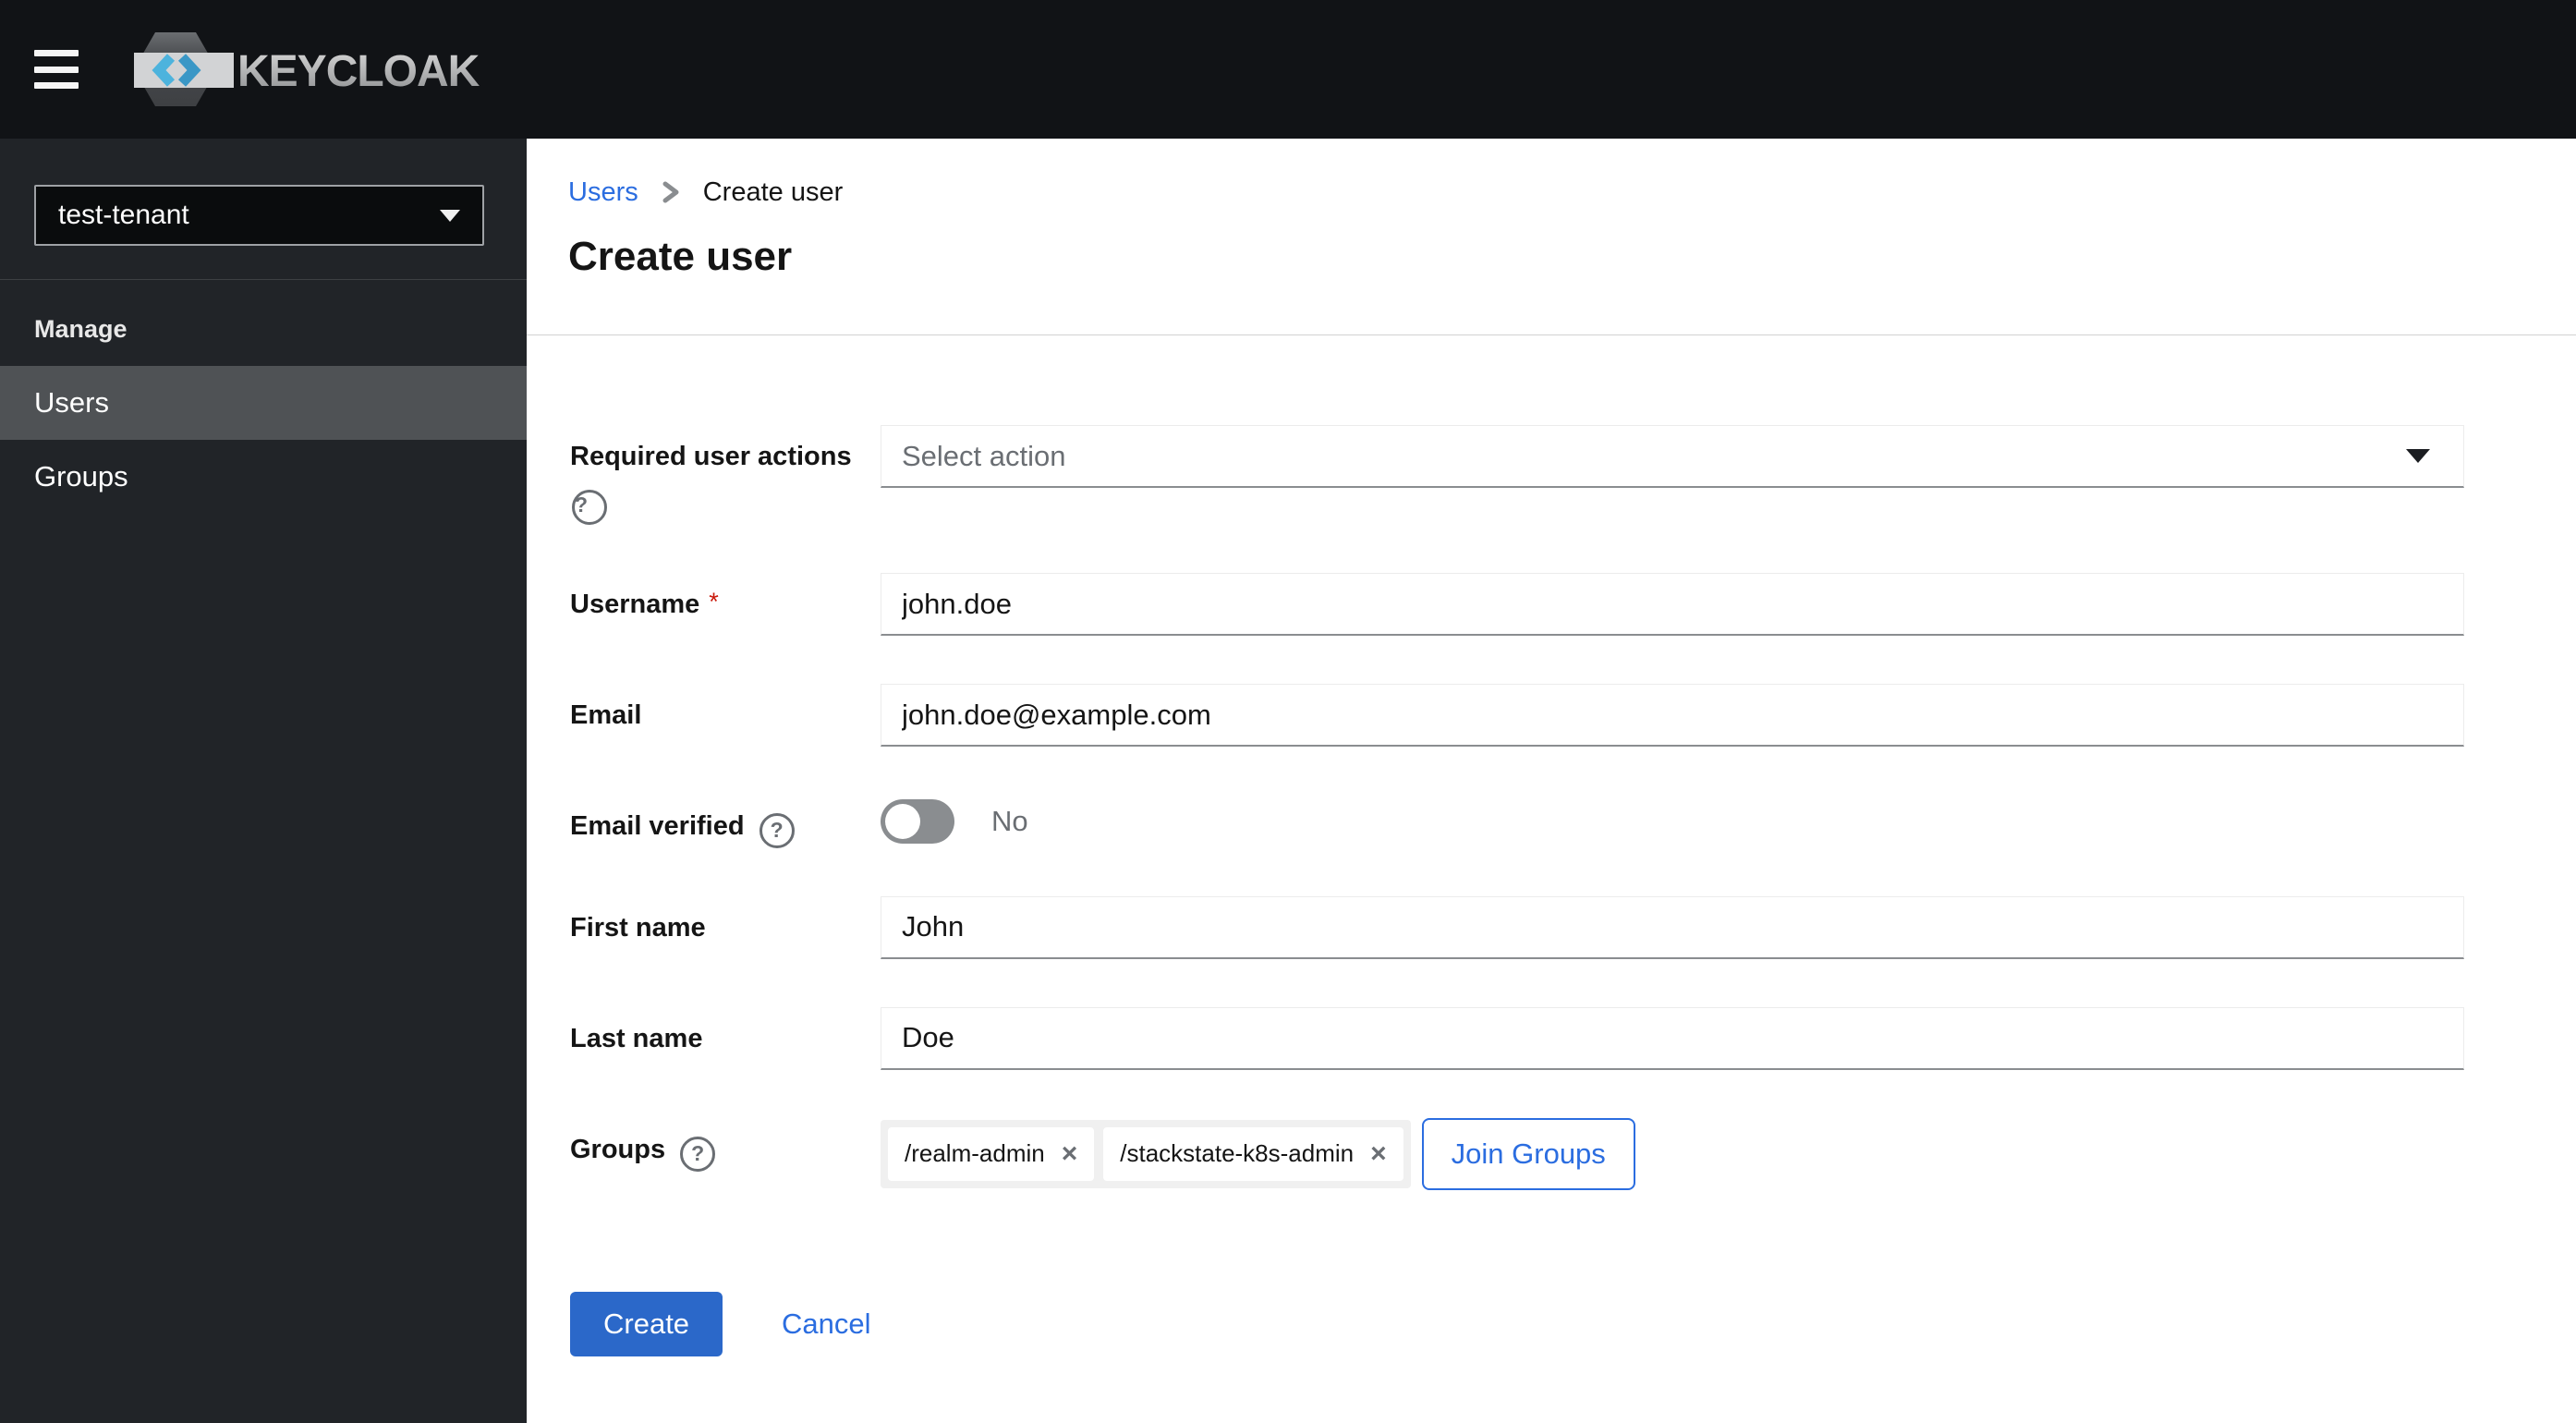  What do you see at coordinates (671, 192) in the screenshot?
I see `breadcrumb-separator-icon` at bounding box center [671, 192].